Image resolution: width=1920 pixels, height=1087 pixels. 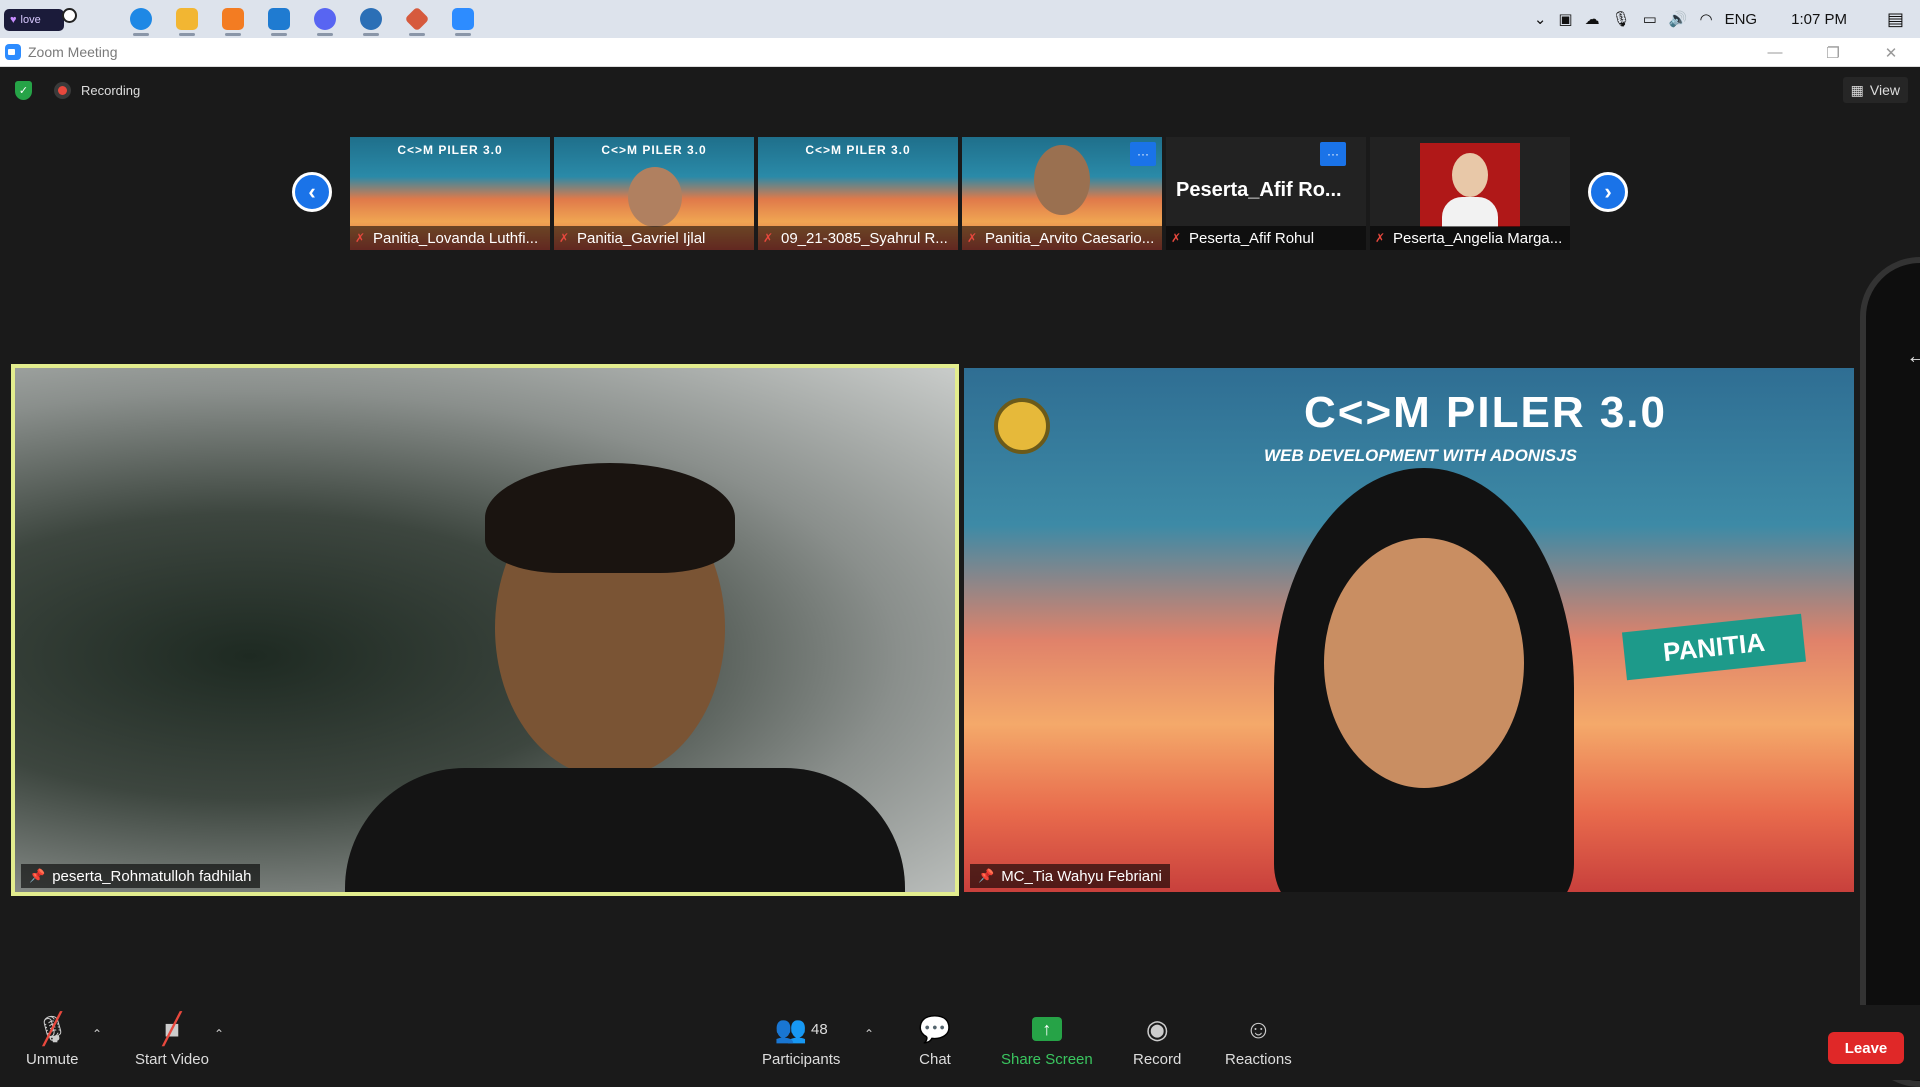 I want to click on taskbar-app-discord, so click(x=325, y=19).